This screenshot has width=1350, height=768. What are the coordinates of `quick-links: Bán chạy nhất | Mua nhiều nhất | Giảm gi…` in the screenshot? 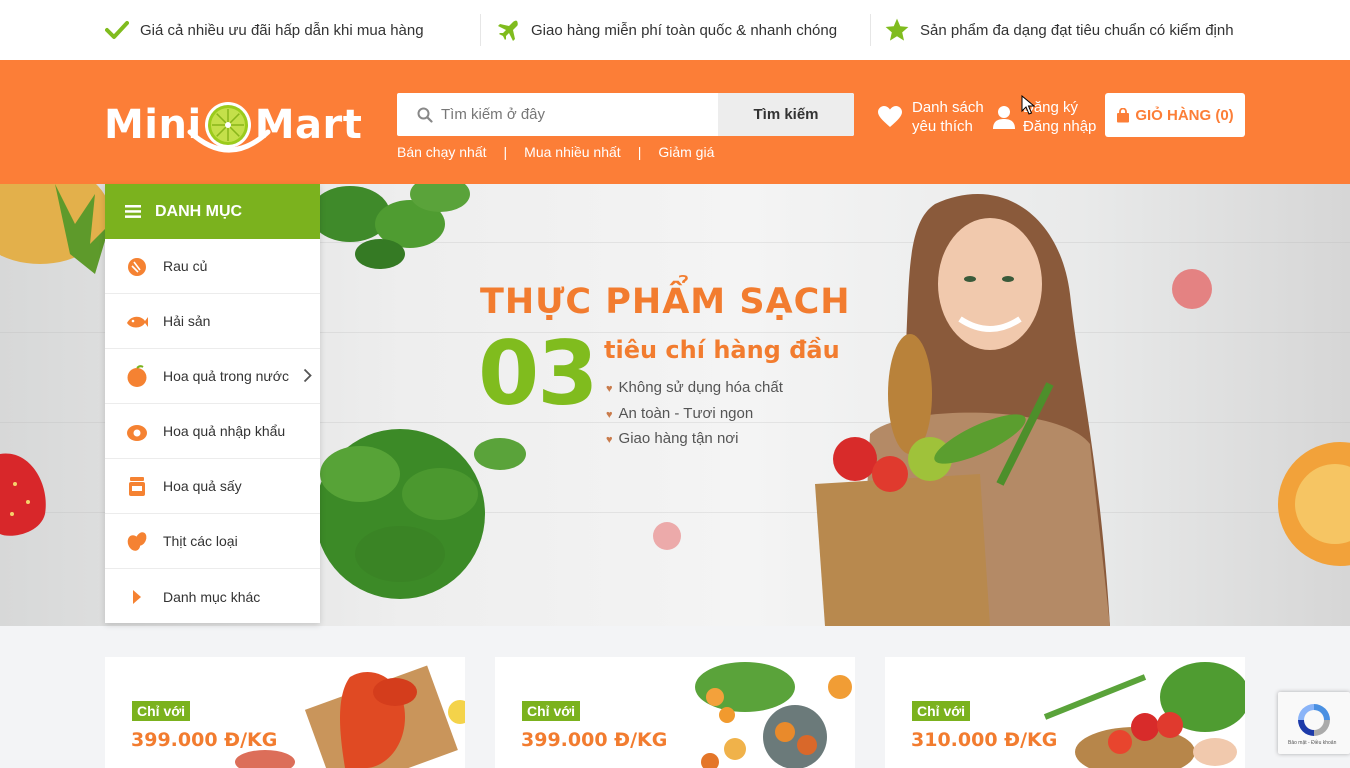 It's located at (555, 152).